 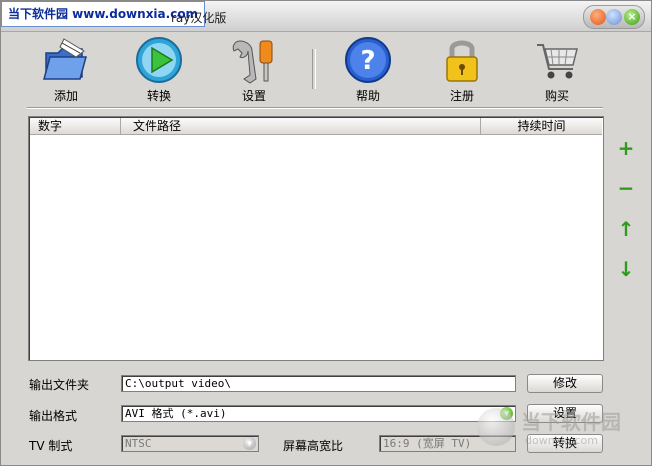 What do you see at coordinates (176, 413) in the screenshot?
I see `output-format-value: AVI 格式 (*.avi)` at bounding box center [176, 413].